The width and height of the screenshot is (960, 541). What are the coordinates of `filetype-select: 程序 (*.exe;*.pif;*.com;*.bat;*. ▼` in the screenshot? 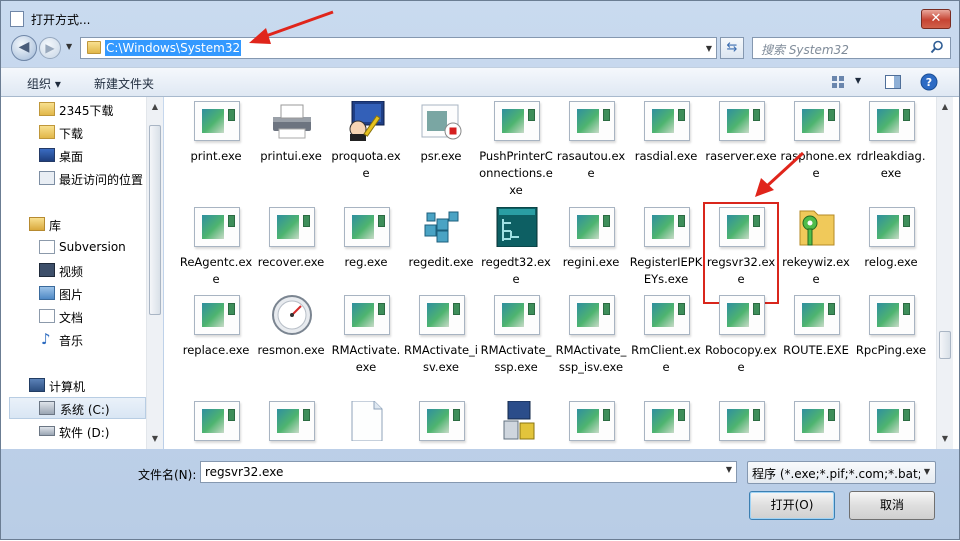 It's located at (841, 472).